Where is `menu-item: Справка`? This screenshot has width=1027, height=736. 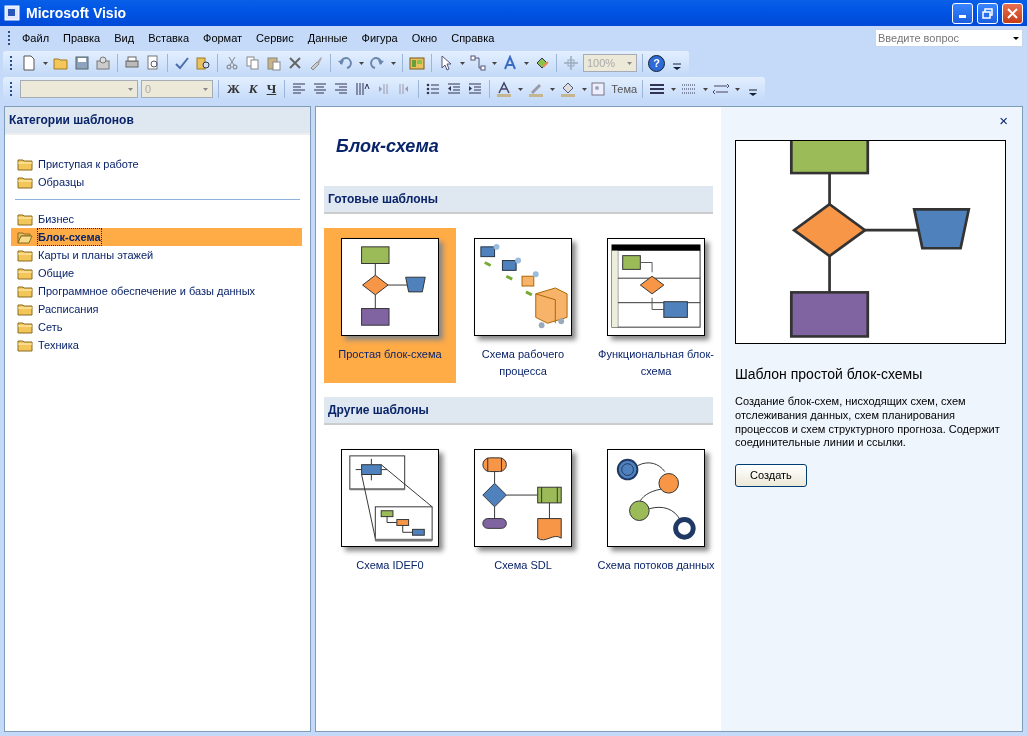 menu-item: Справка is located at coordinates (473, 38).